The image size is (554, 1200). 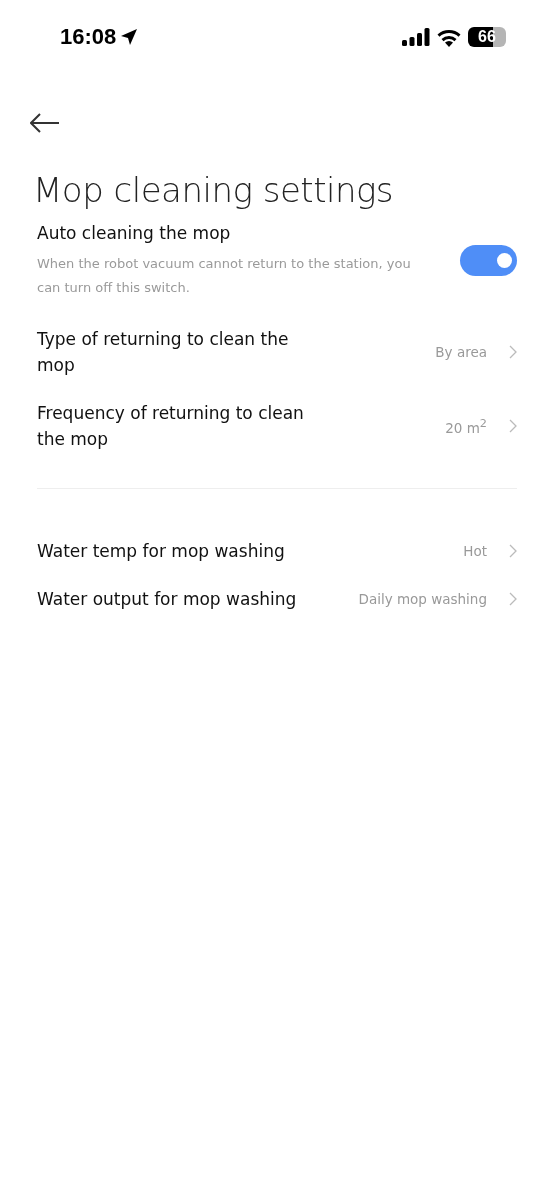 I want to click on setting-label: Type of returning to clean the mop, so click(x=163, y=352).